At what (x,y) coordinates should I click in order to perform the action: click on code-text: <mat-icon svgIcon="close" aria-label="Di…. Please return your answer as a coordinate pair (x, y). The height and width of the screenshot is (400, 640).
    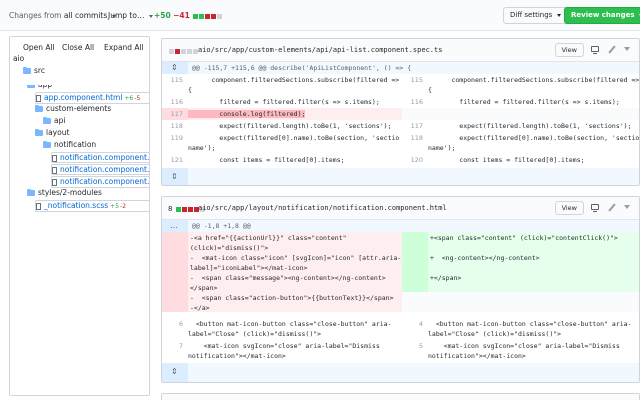
    Looking at the image, I should click on (284, 346).